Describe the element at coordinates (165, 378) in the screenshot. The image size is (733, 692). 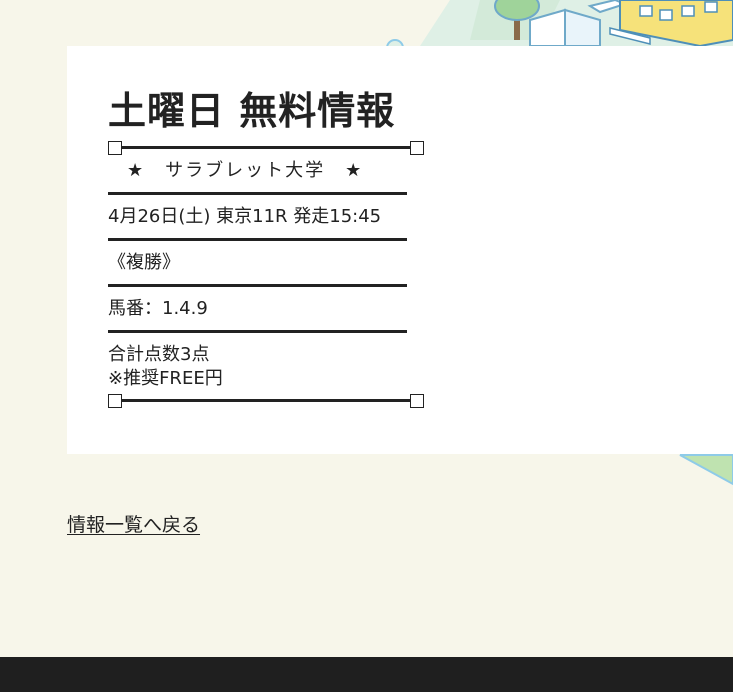
I see `recommended-price: ※推奨FREE円` at that location.